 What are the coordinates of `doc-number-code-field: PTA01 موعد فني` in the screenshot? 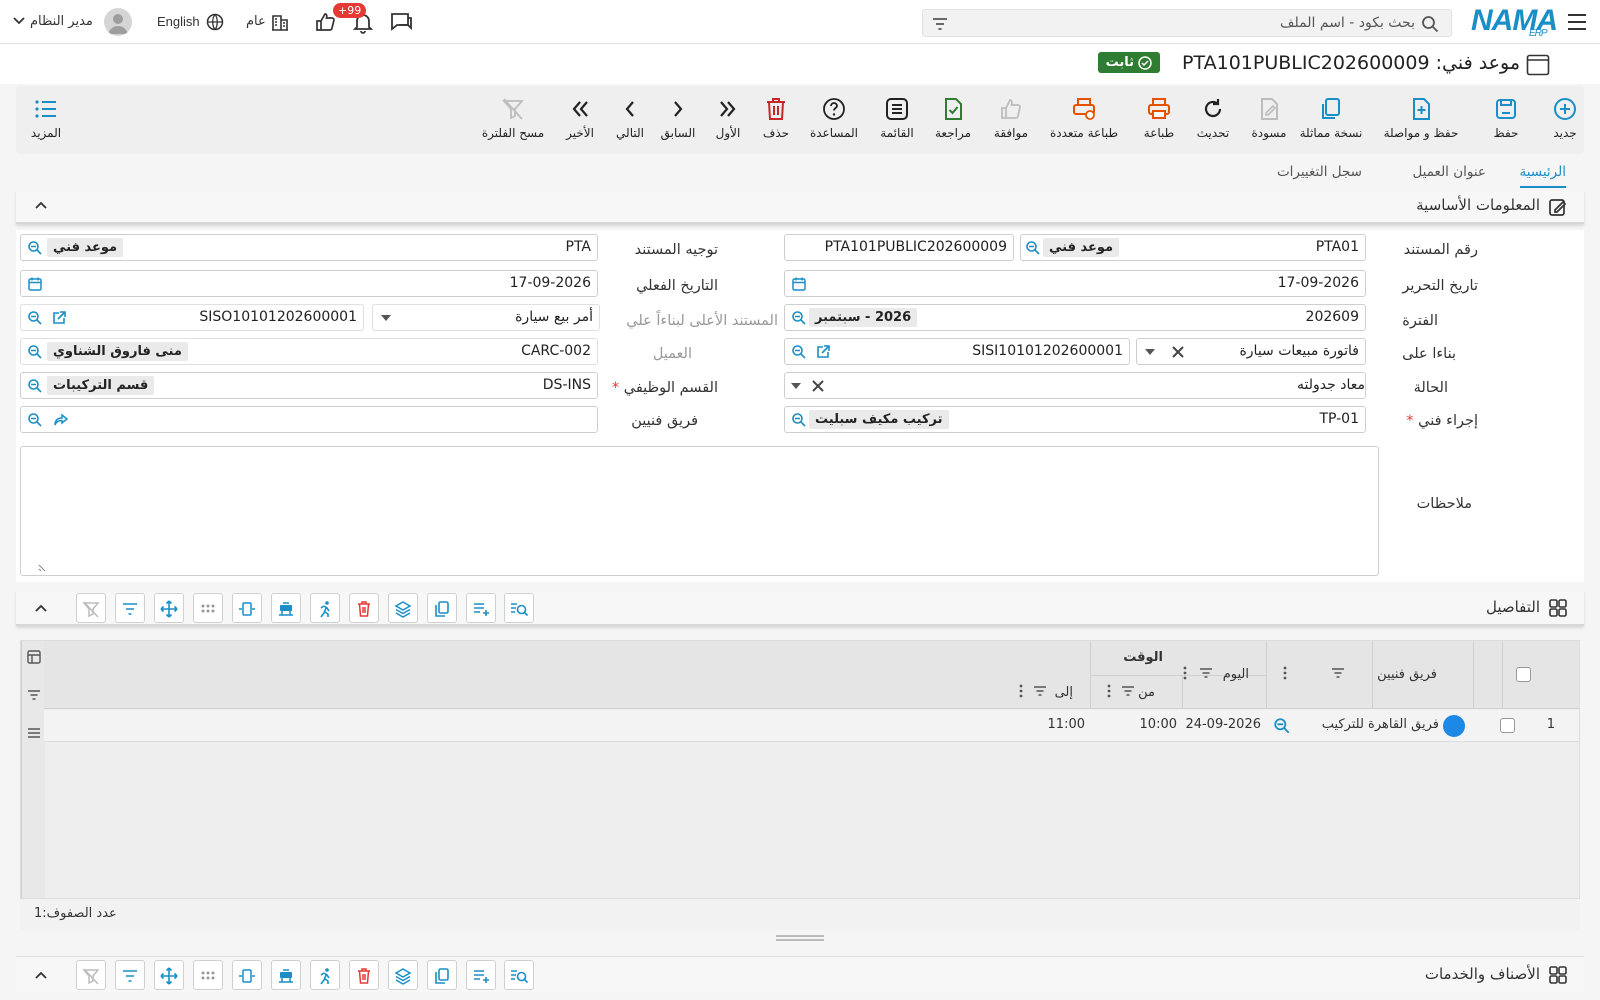 It's located at (1193, 247).